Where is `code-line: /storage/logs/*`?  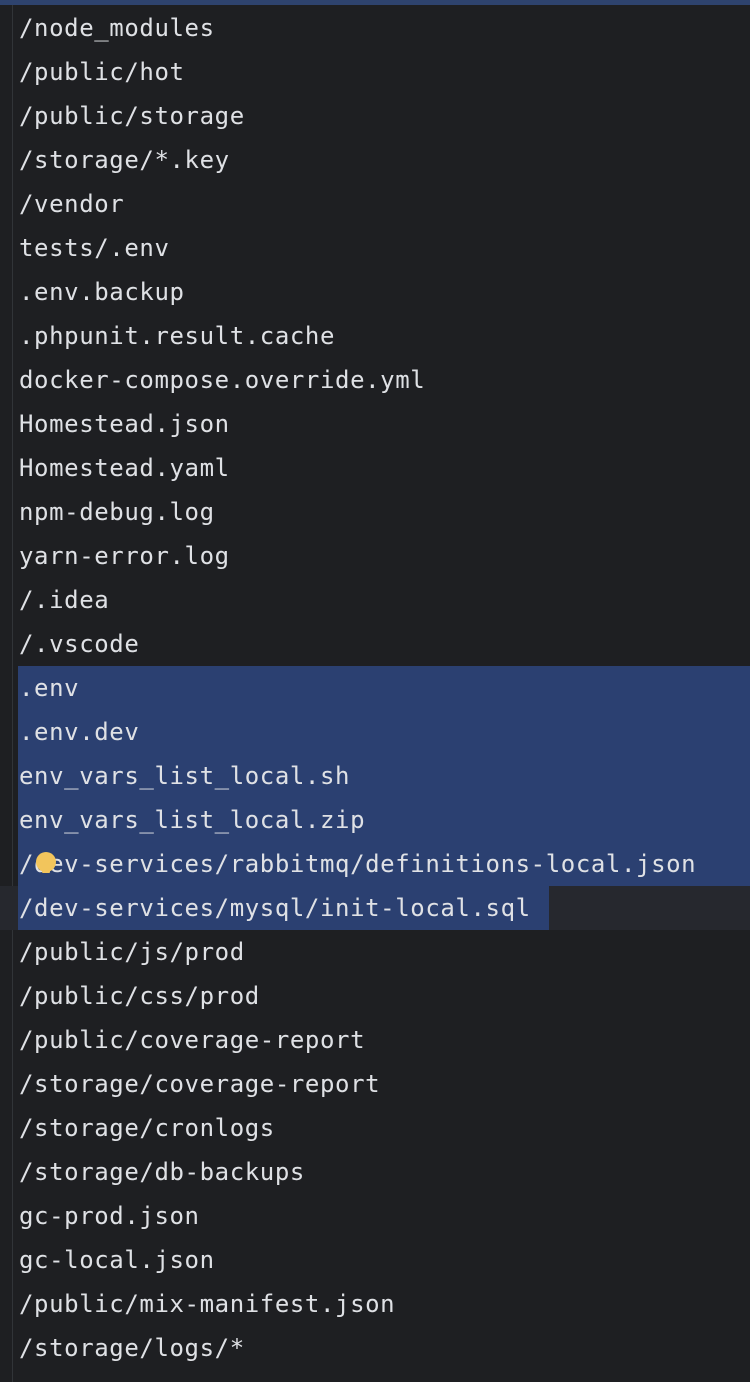
code-line: /storage/logs/* is located at coordinates (375, 1348).